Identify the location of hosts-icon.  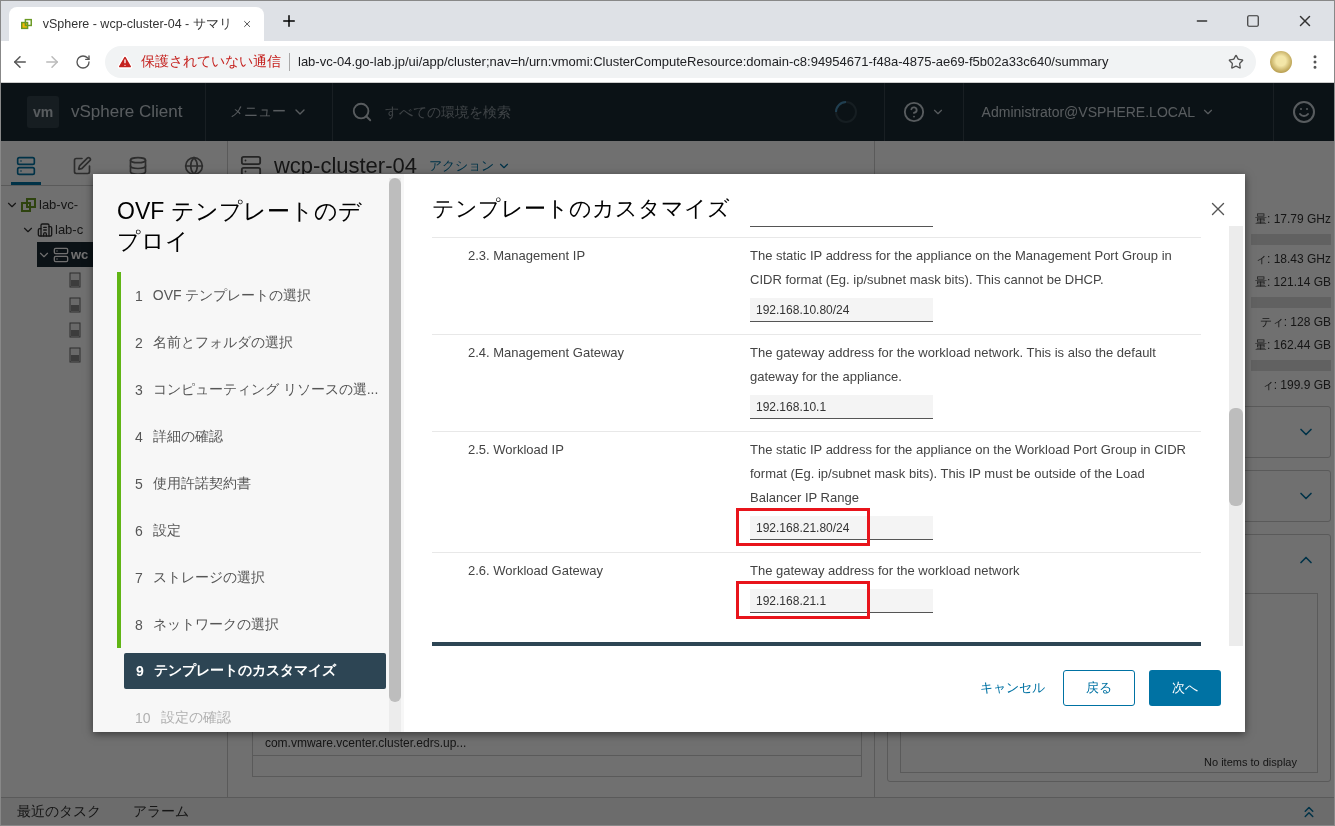
(26, 165).